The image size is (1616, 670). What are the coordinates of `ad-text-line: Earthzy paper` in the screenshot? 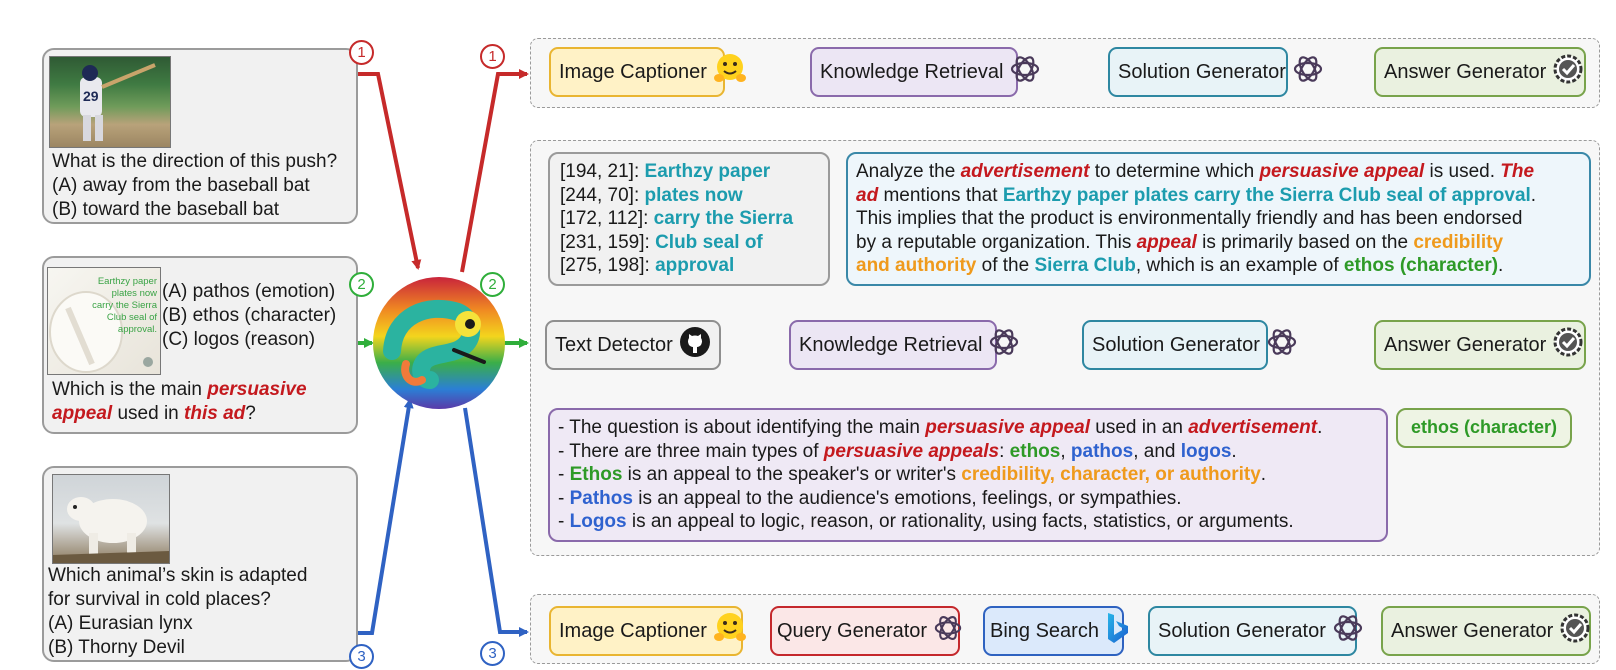 It's located at (127, 281).